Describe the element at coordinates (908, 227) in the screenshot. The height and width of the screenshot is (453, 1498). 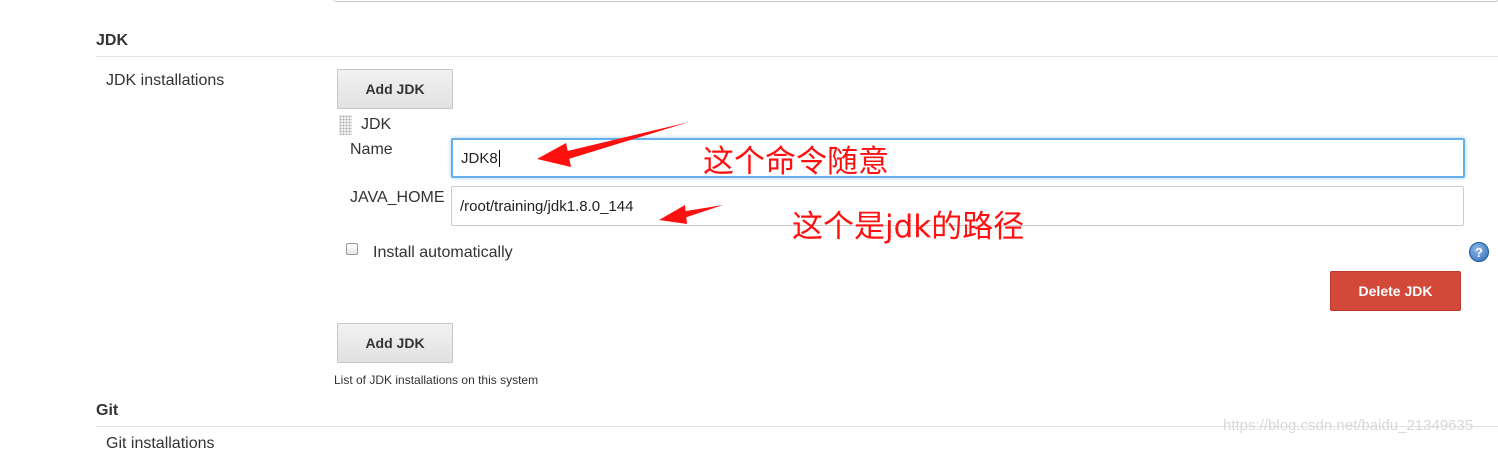
I see `java-home-annotation-text: 这个是jdk的路径` at that location.